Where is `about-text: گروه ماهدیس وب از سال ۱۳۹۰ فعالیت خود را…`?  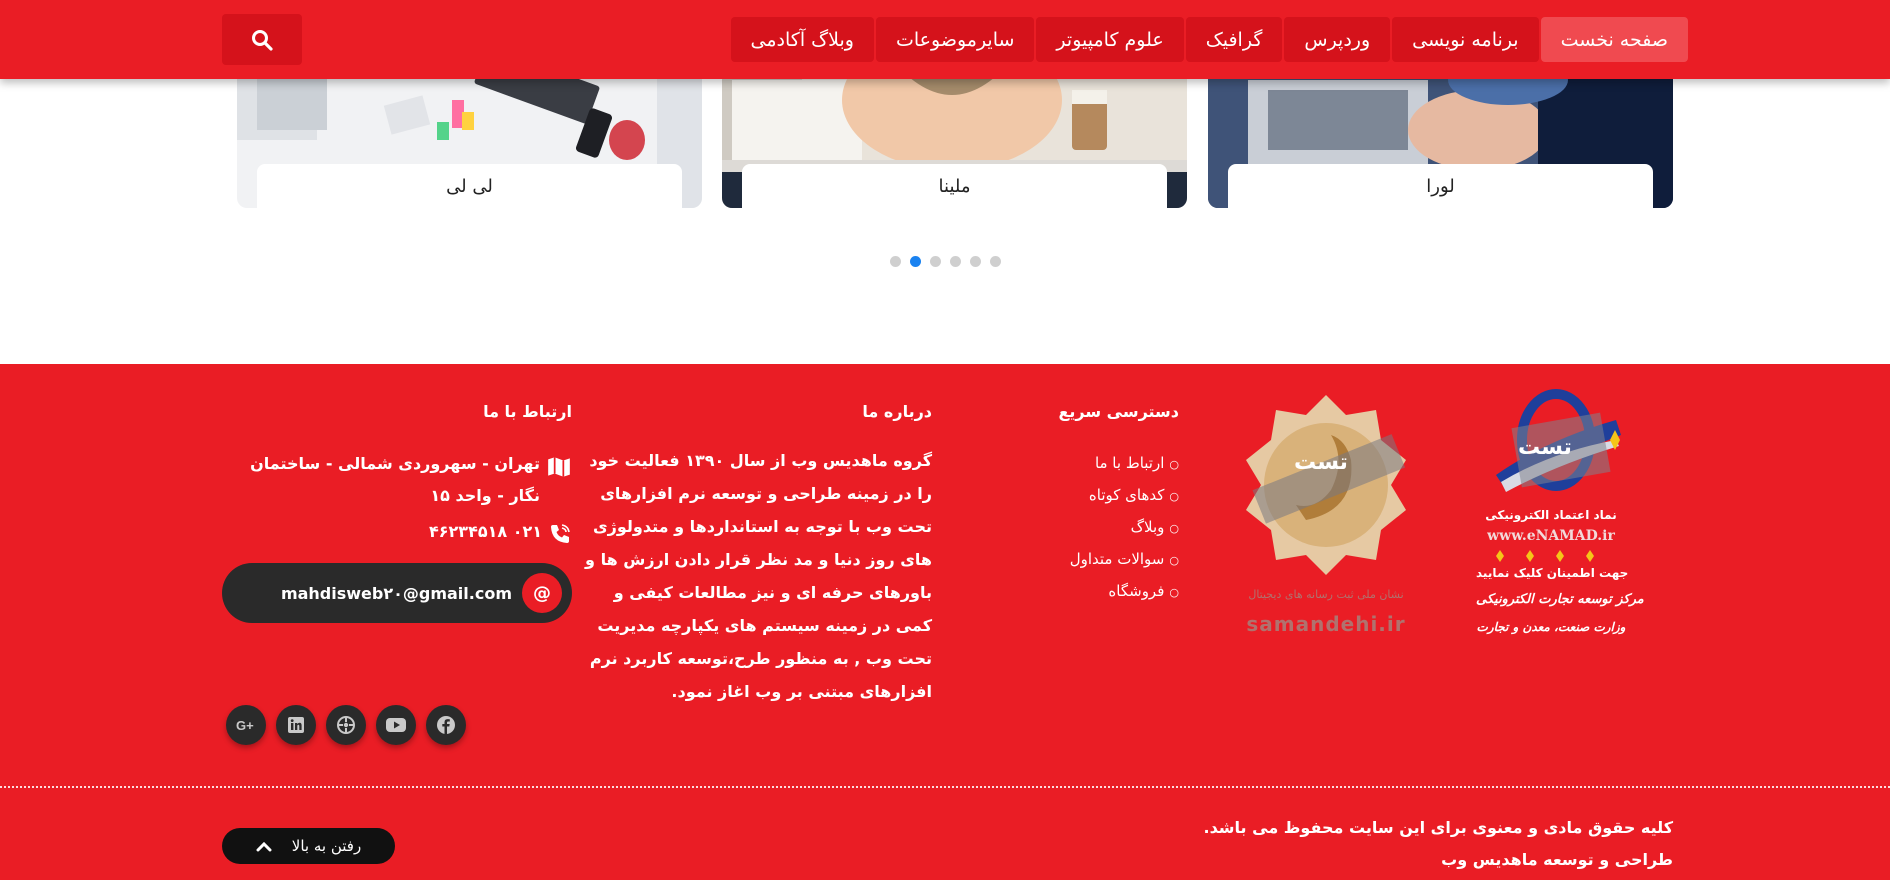
about-text: گروه ماهدیس وب از سال ۱۳۹۰ فعالیت خود را… is located at coordinates (758, 576).